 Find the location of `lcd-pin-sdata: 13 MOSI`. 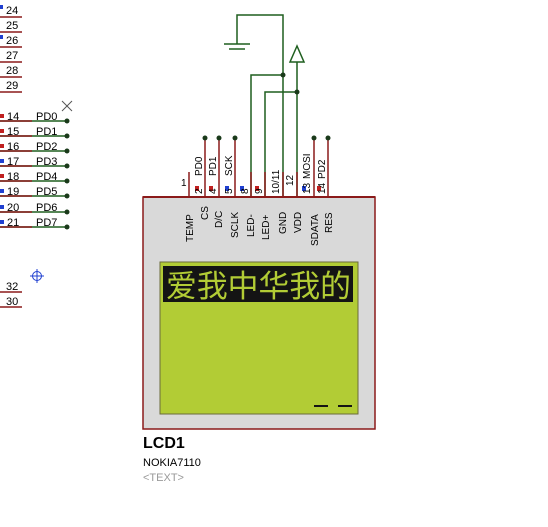

lcd-pin-sdata: 13 MOSI is located at coordinates (309, 166).